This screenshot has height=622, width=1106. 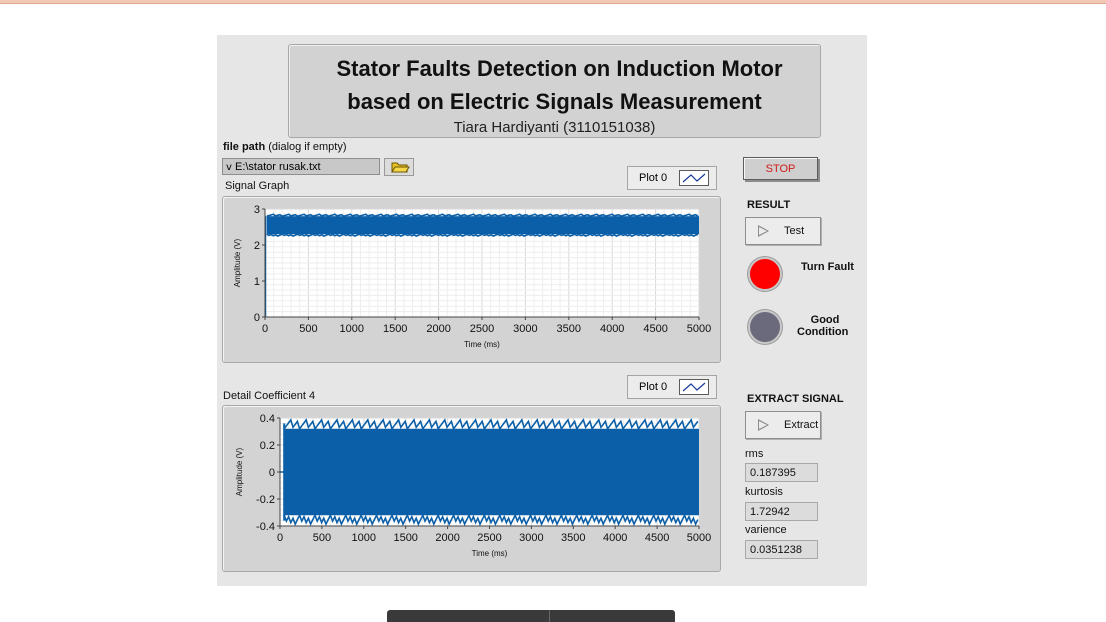 I want to click on varience-label: varience, so click(x=766, y=530).